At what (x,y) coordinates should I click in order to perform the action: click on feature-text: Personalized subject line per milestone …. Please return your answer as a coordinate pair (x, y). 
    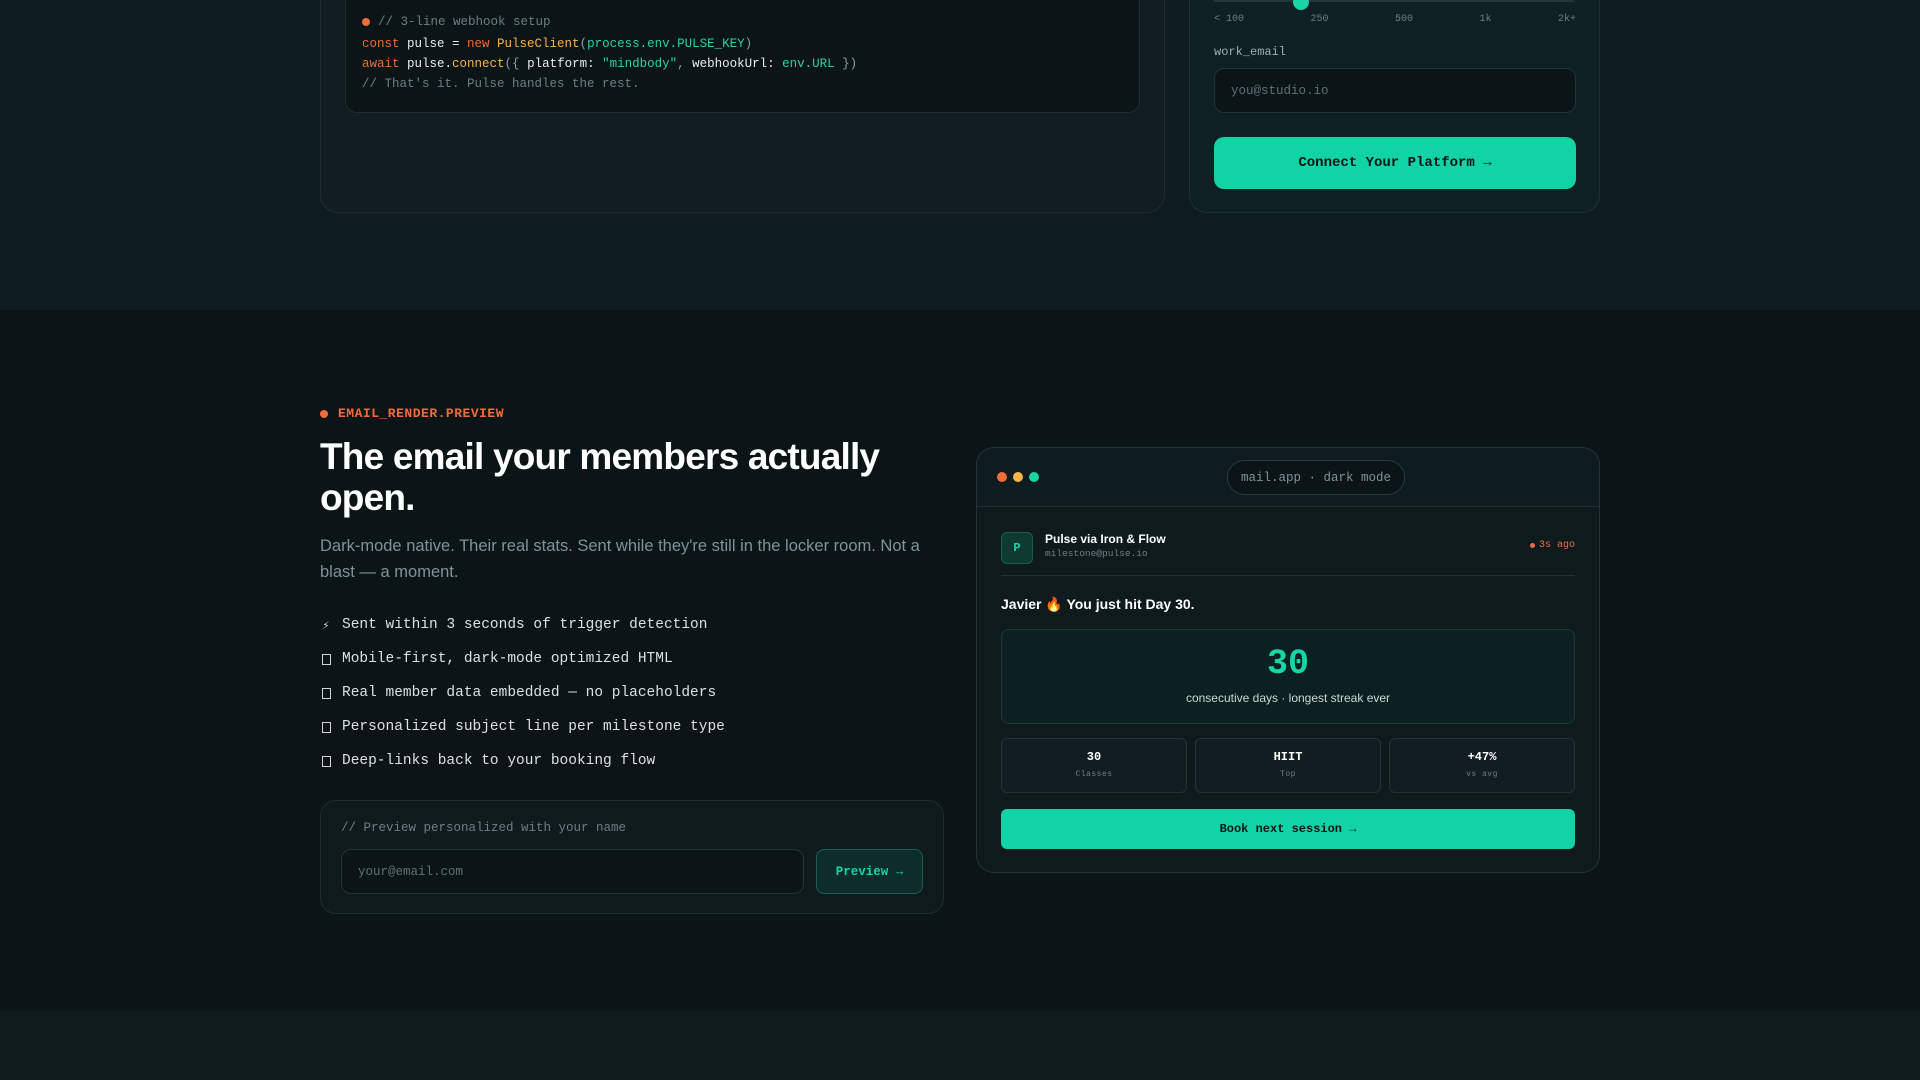
    Looking at the image, I should click on (533, 727).